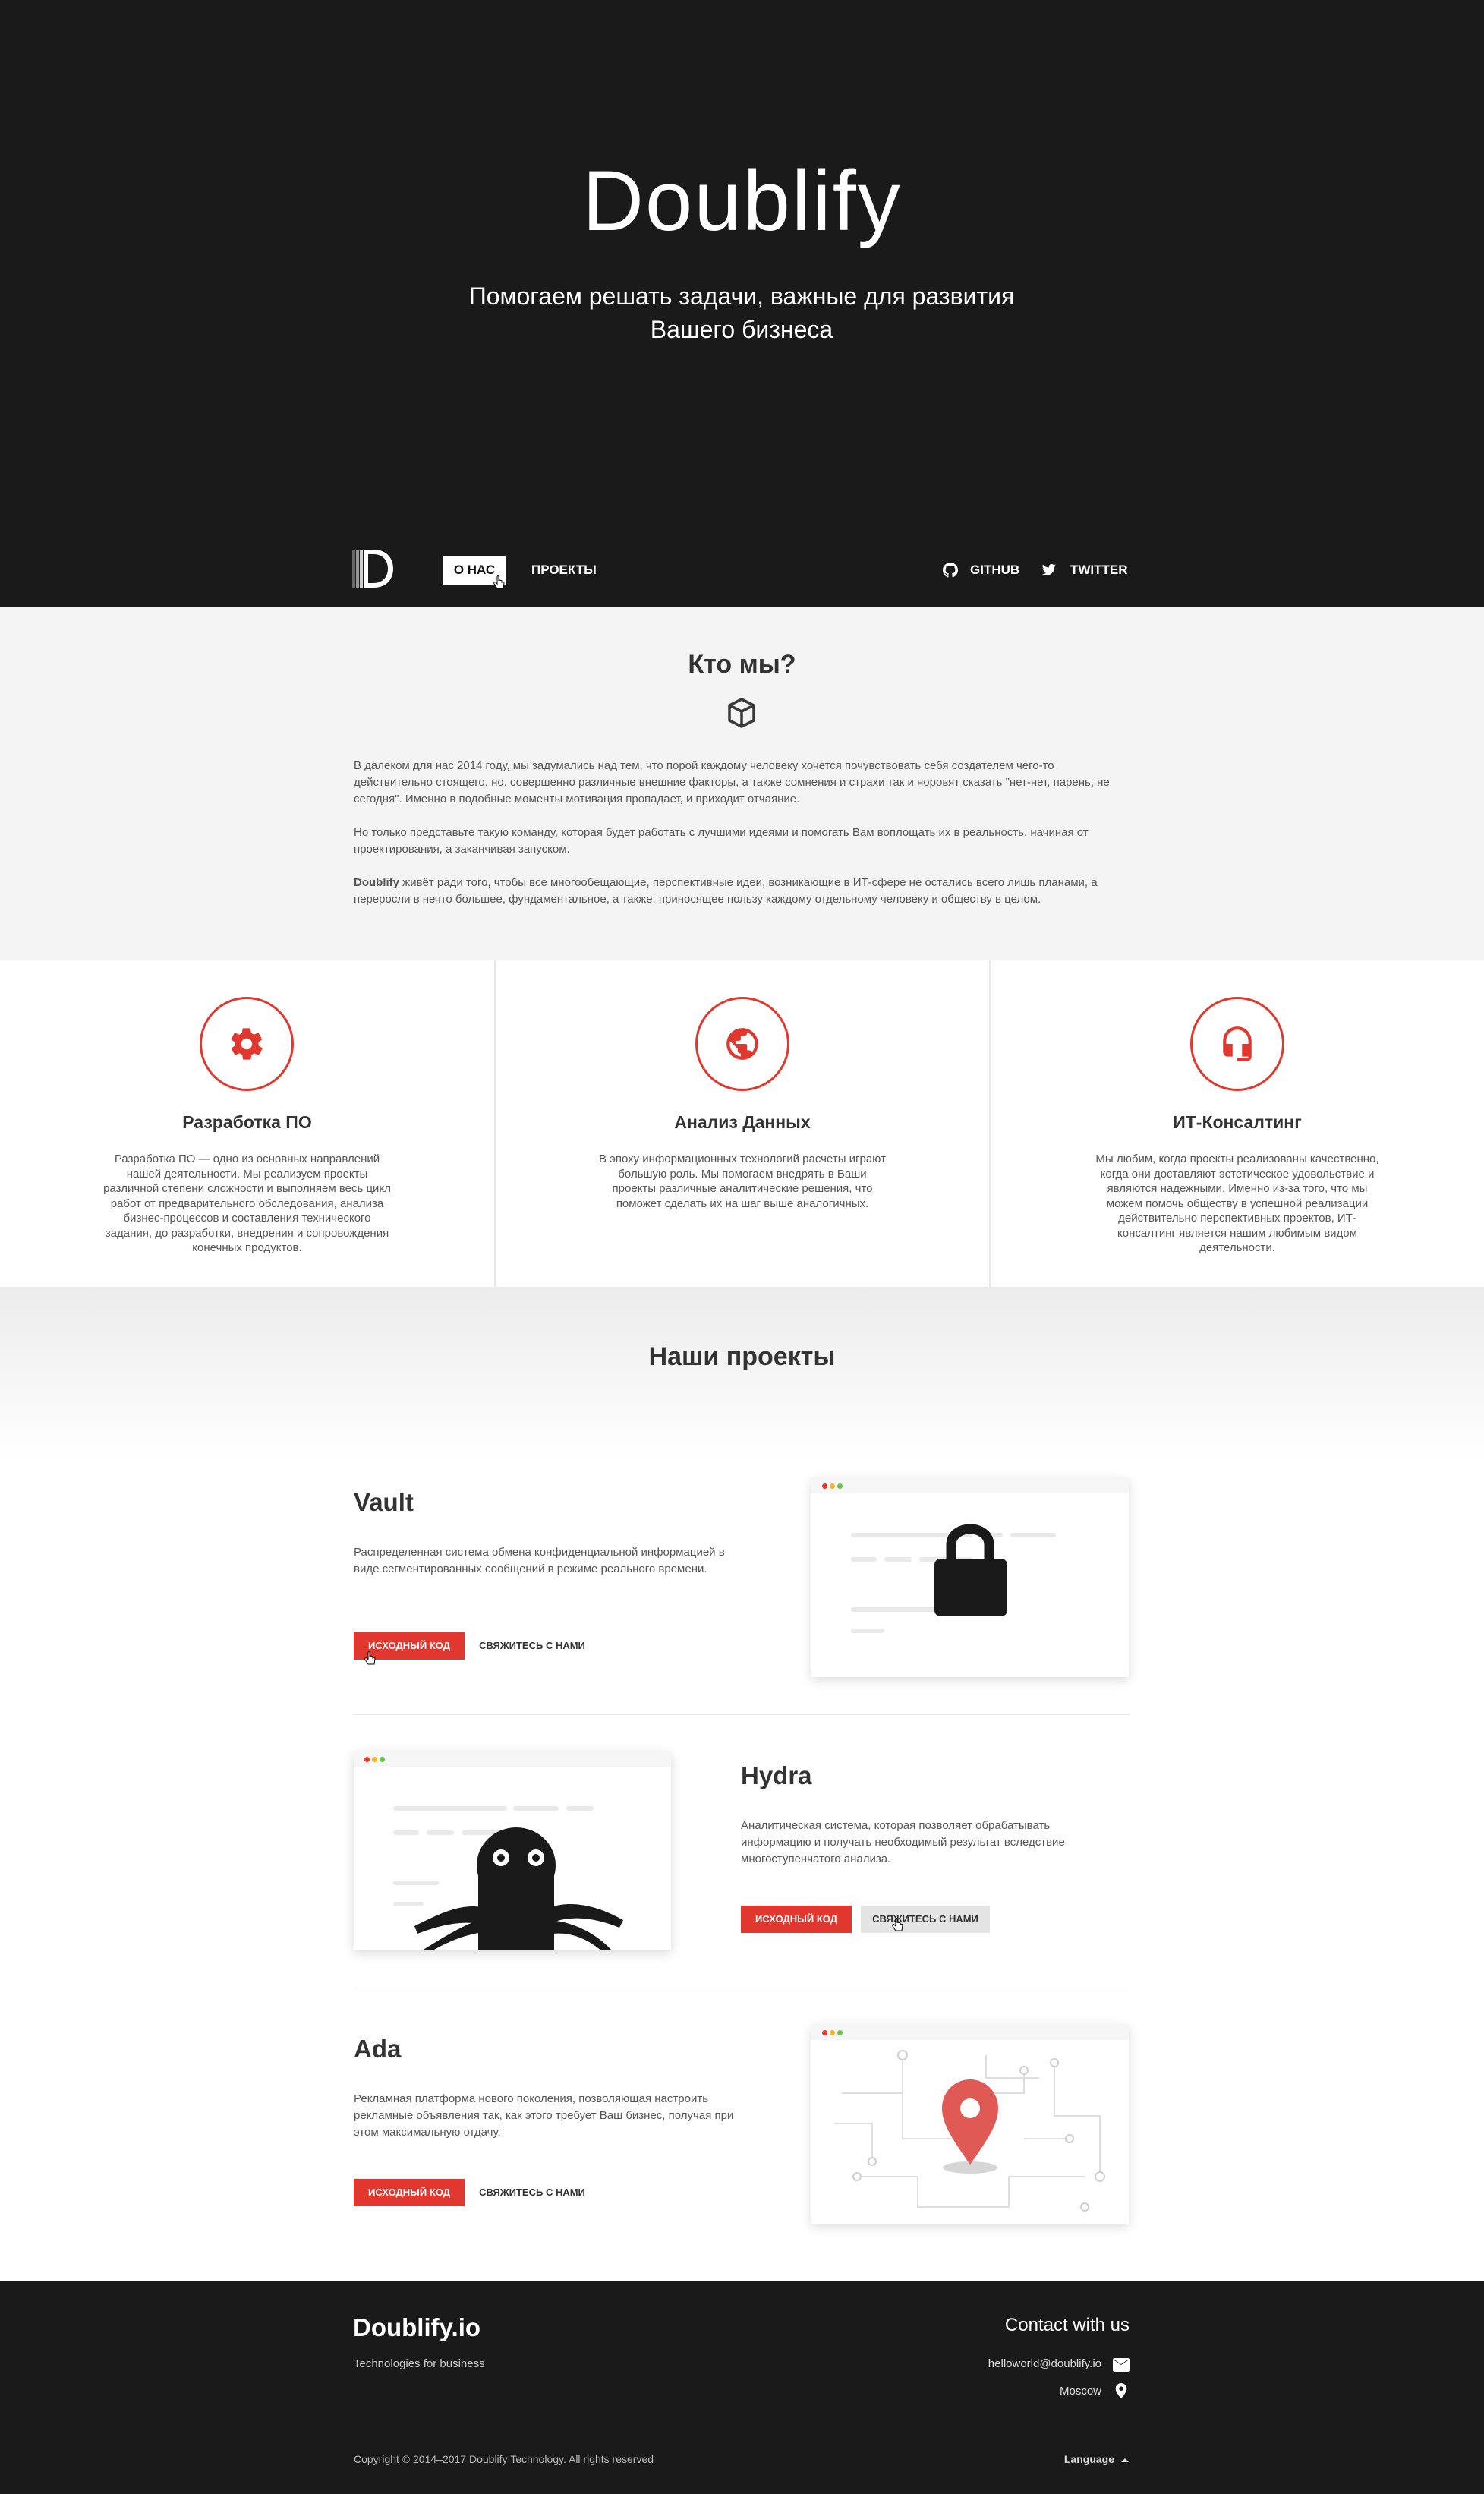 The image size is (1484, 2494). I want to click on service-title: ИТ-Консалтинг, so click(1237, 1122).